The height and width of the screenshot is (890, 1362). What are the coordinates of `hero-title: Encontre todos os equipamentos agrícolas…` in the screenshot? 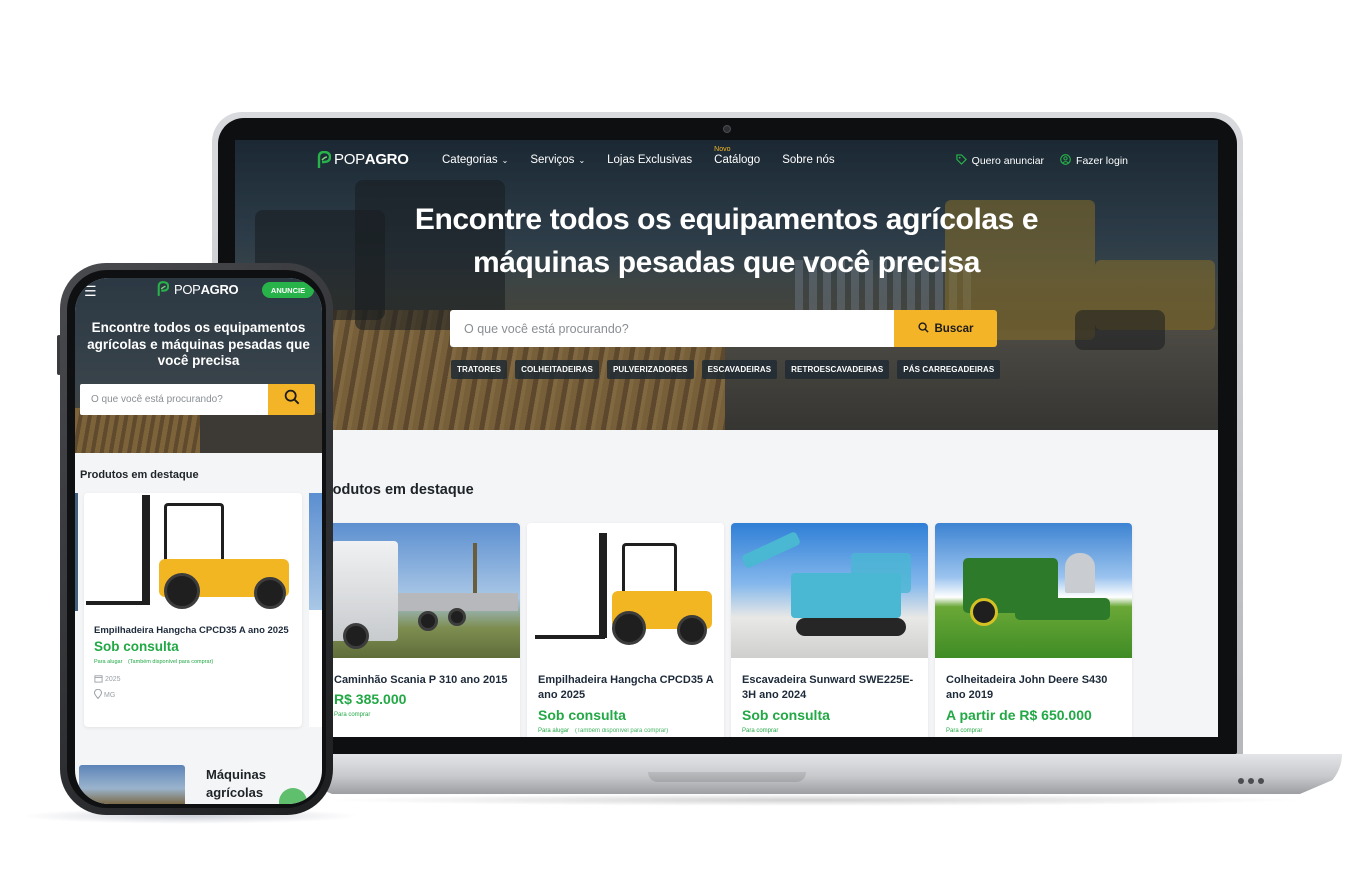 It's located at (726, 241).